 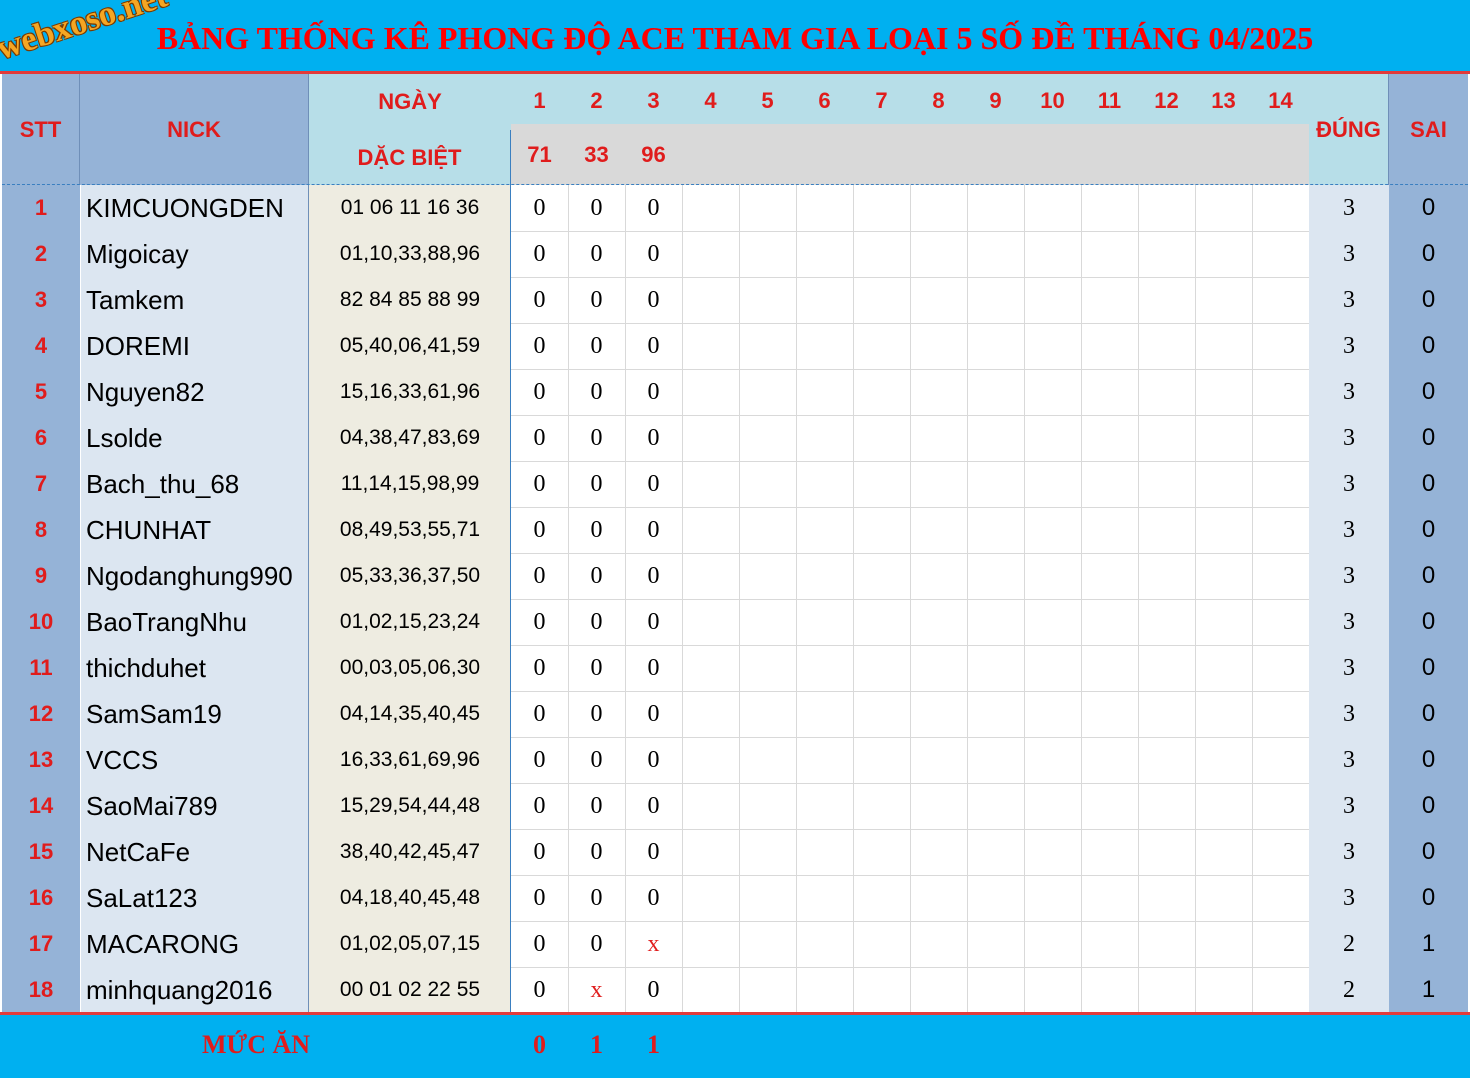 I want to click on row-mark-day-2: x, so click(x=596, y=989).